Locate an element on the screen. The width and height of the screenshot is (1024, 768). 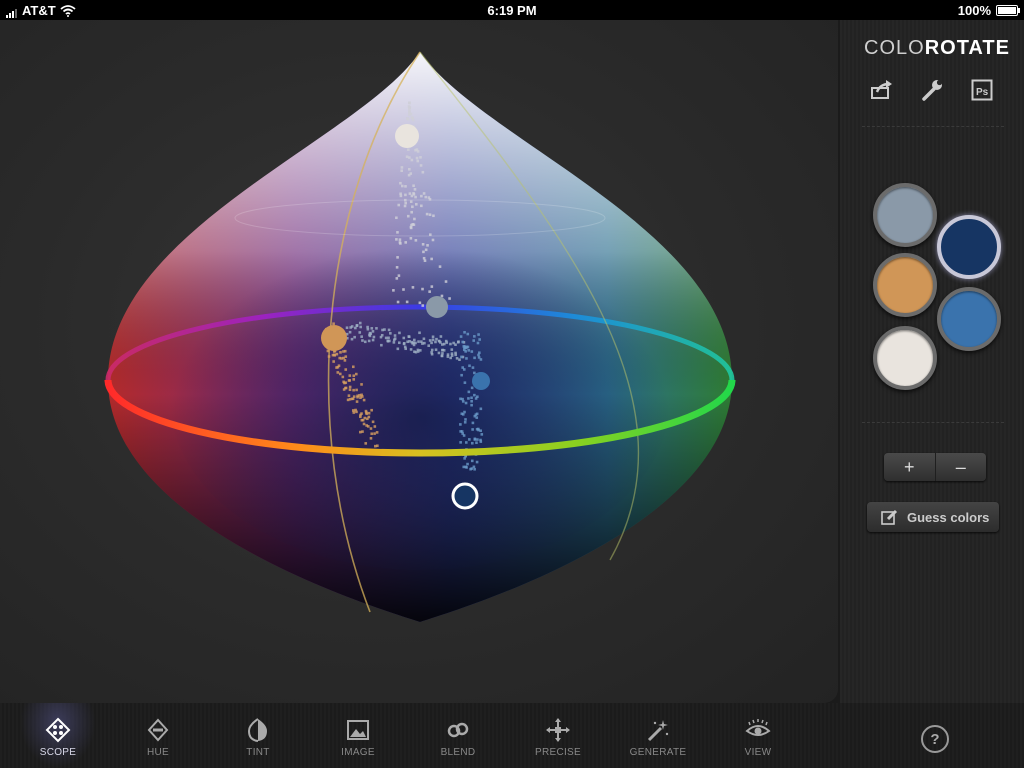
precise-icon is located at coordinates (558, 730).